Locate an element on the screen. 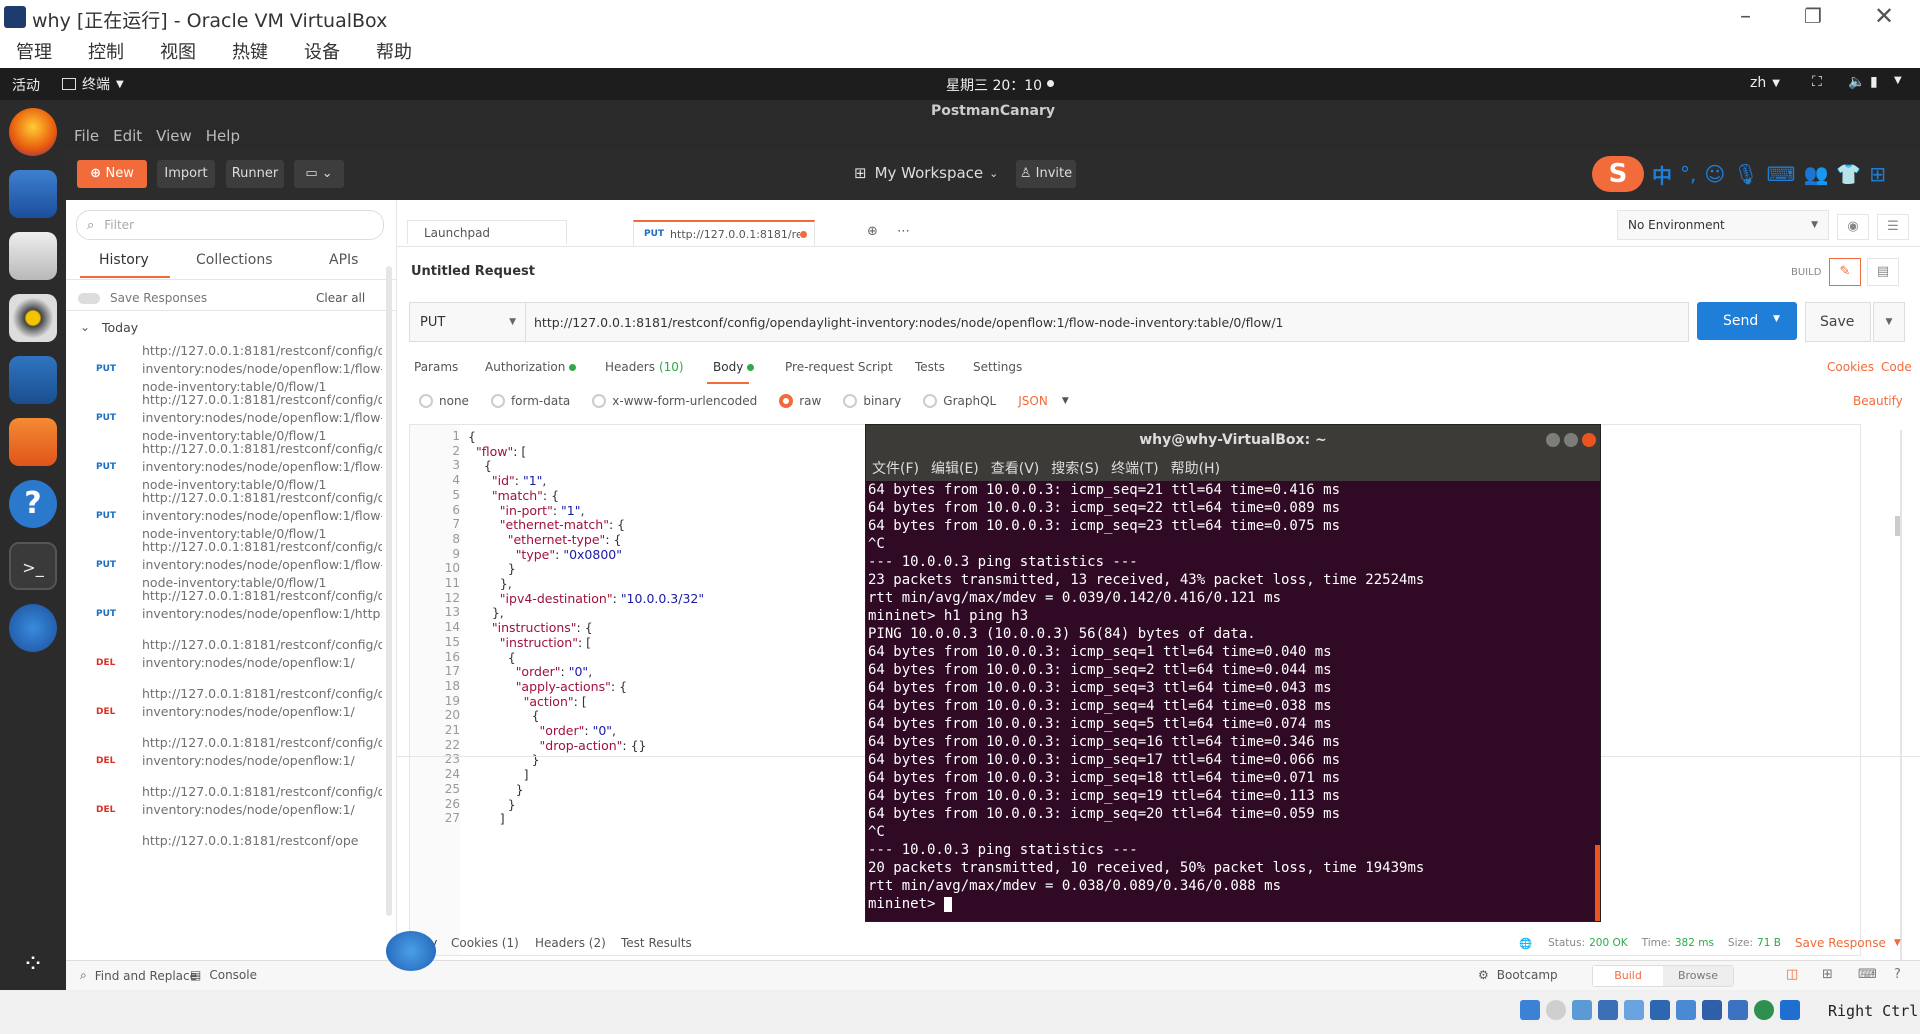  toolbox-icon: ⊞ is located at coordinates (1877, 174).